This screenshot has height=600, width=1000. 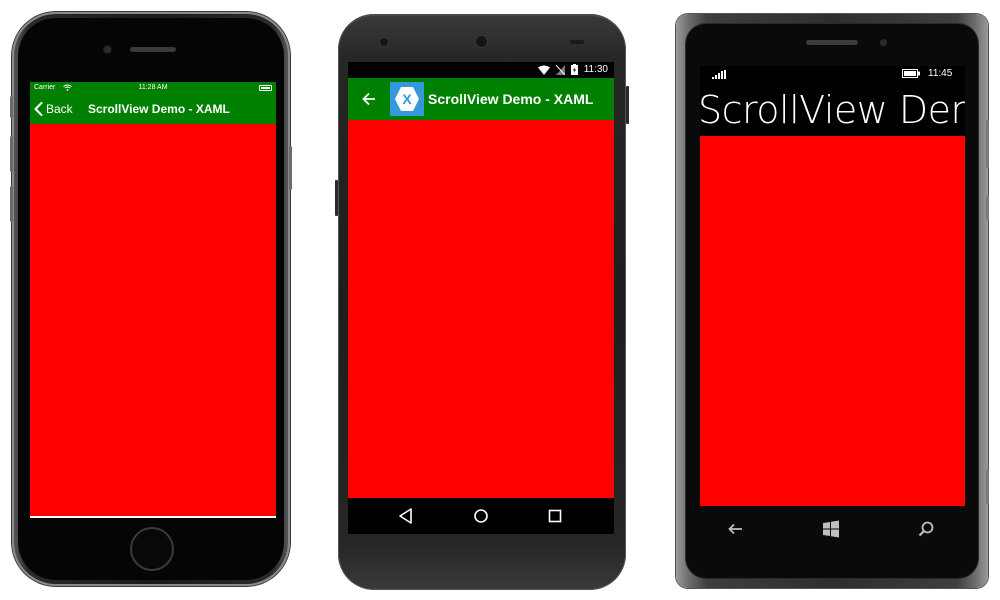 I want to click on iphone-volume-down-button, so click(x=11, y=204).